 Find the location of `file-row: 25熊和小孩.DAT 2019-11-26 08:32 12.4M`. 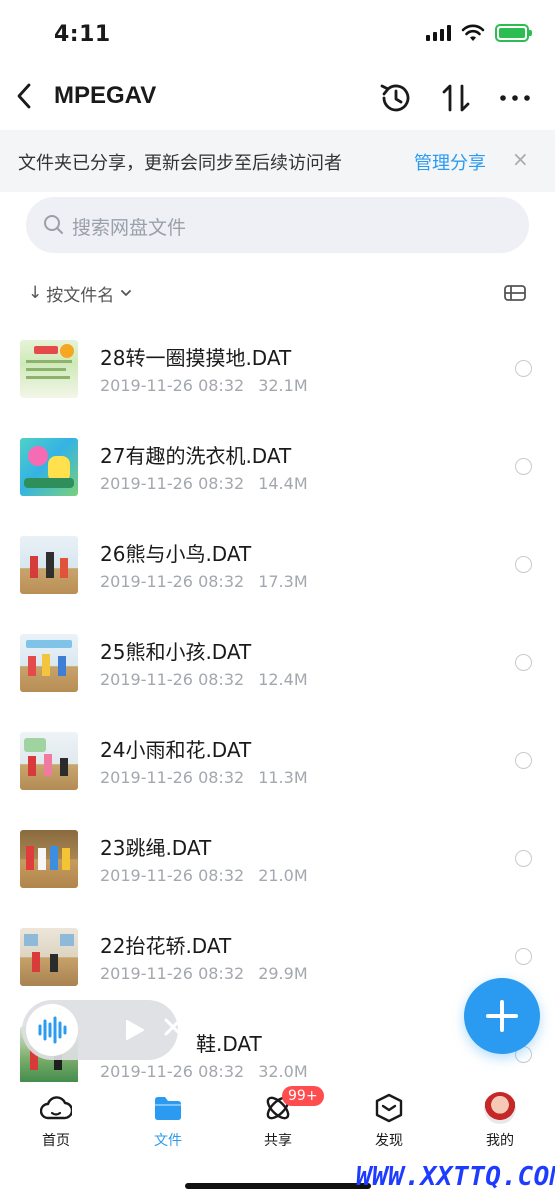

file-row: 25熊和小孩.DAT 2019-11-26 08:32 12.4M is located at coordinates (277, 663).